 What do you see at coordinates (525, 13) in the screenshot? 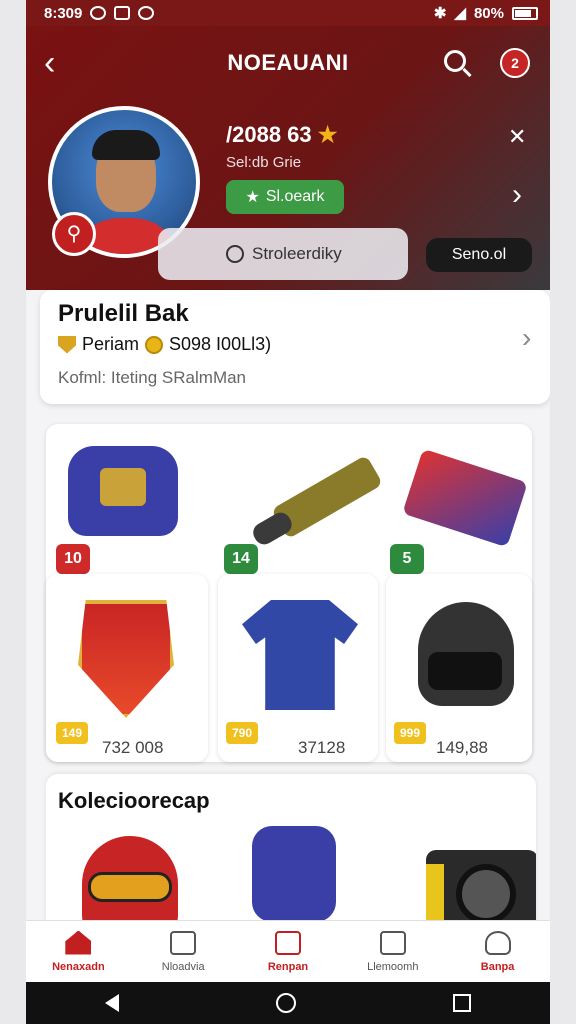
I see `battery-icon` at bounding box center [525, 13].